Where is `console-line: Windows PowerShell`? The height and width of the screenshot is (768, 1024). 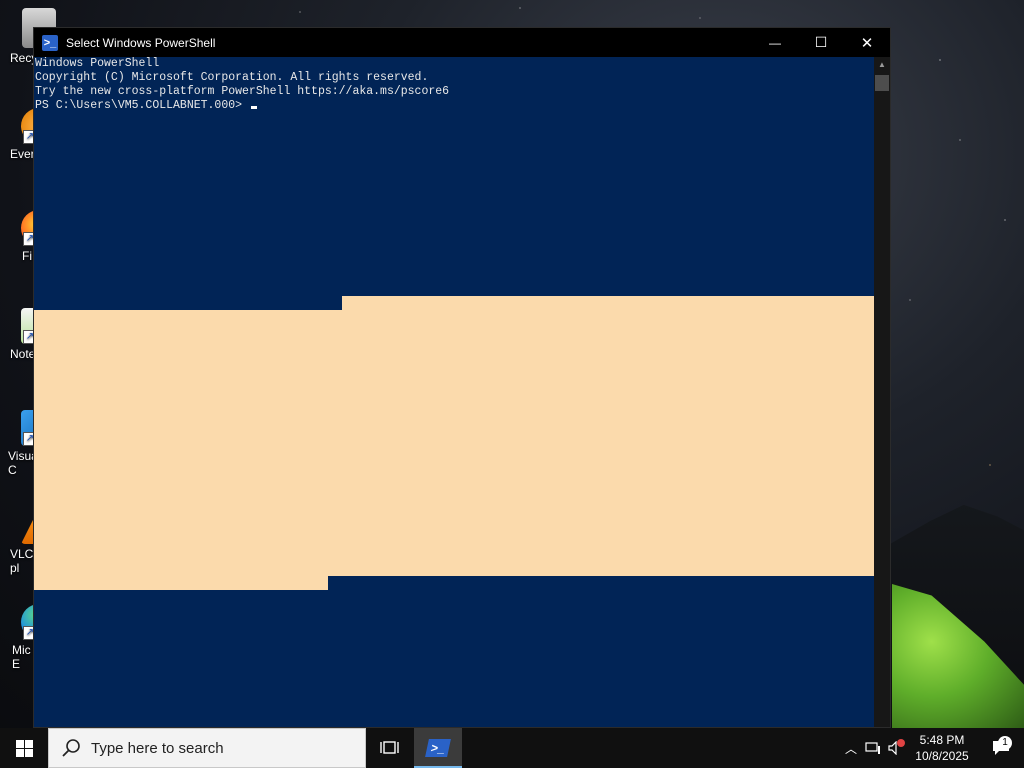 console-line: Windows PowerShell is located at coordinates (97, 63).